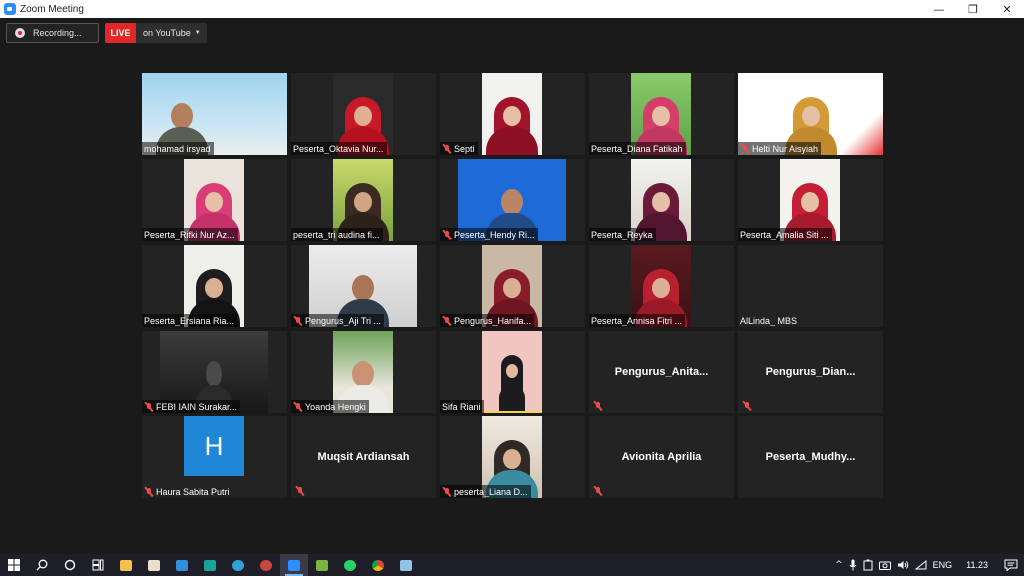  Describe the element at coordinates (182, 565) in the screenshot. I see `taskbar-mail` at that location.